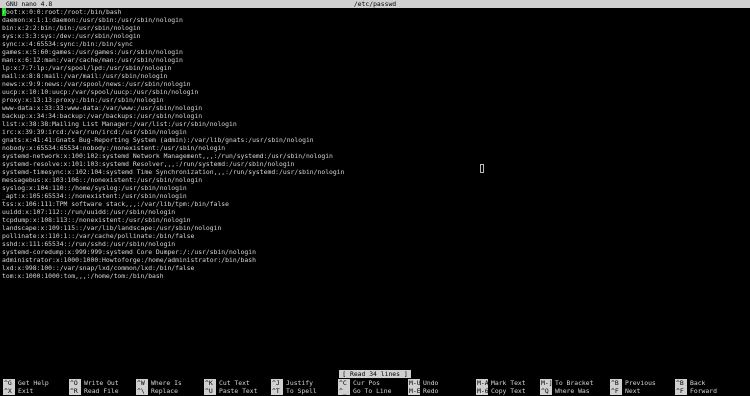 The width and height of the screenshot is (750, 396). What do you see at coordinates (698, 383) in the screenshot?
I see `shortcut-label: Back` at bounding box center [698, 383].